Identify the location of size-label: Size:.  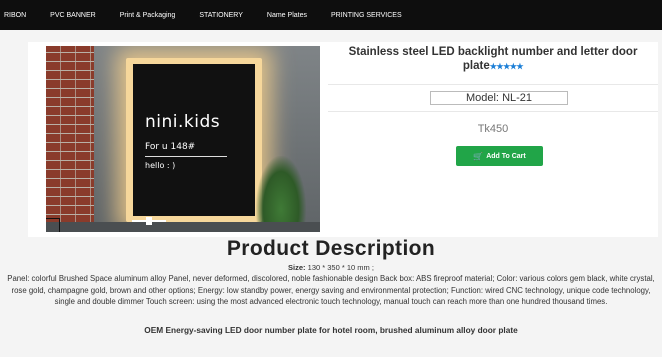
(297, 267).